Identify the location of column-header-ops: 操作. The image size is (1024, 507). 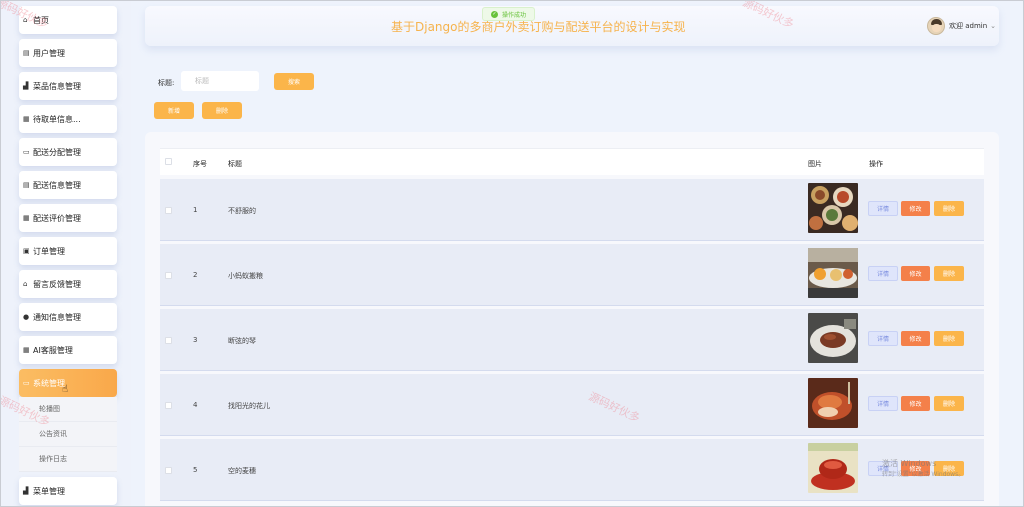
(876, 164).